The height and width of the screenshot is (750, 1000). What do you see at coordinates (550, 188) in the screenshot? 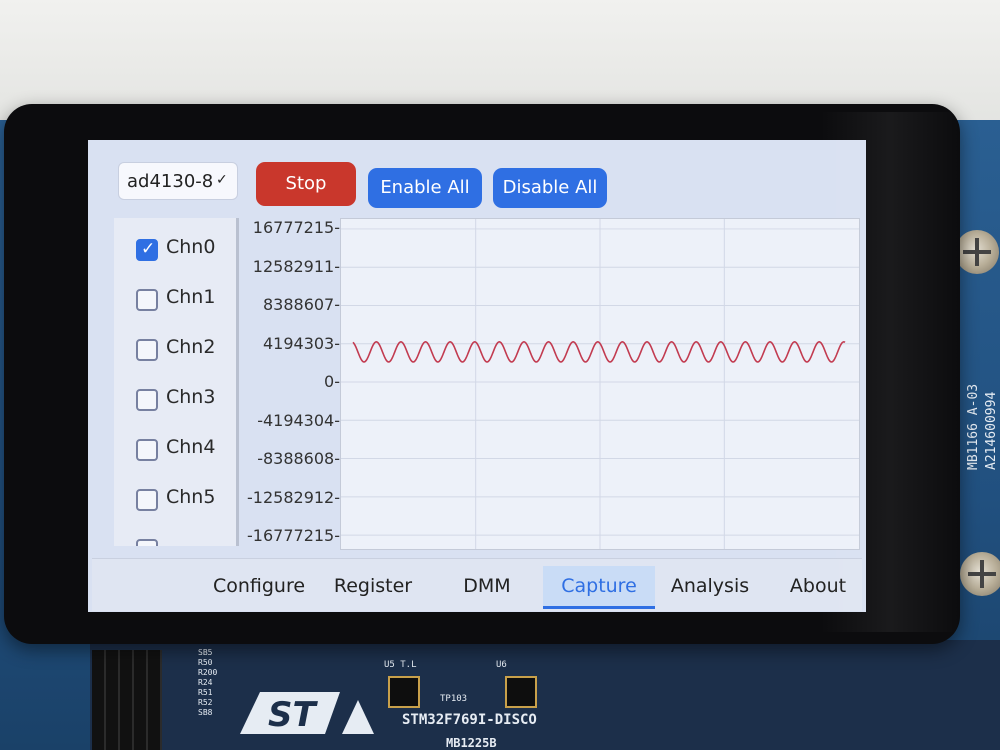
I see `disable-all-button: Disable All` at bounding box center [550, 188].